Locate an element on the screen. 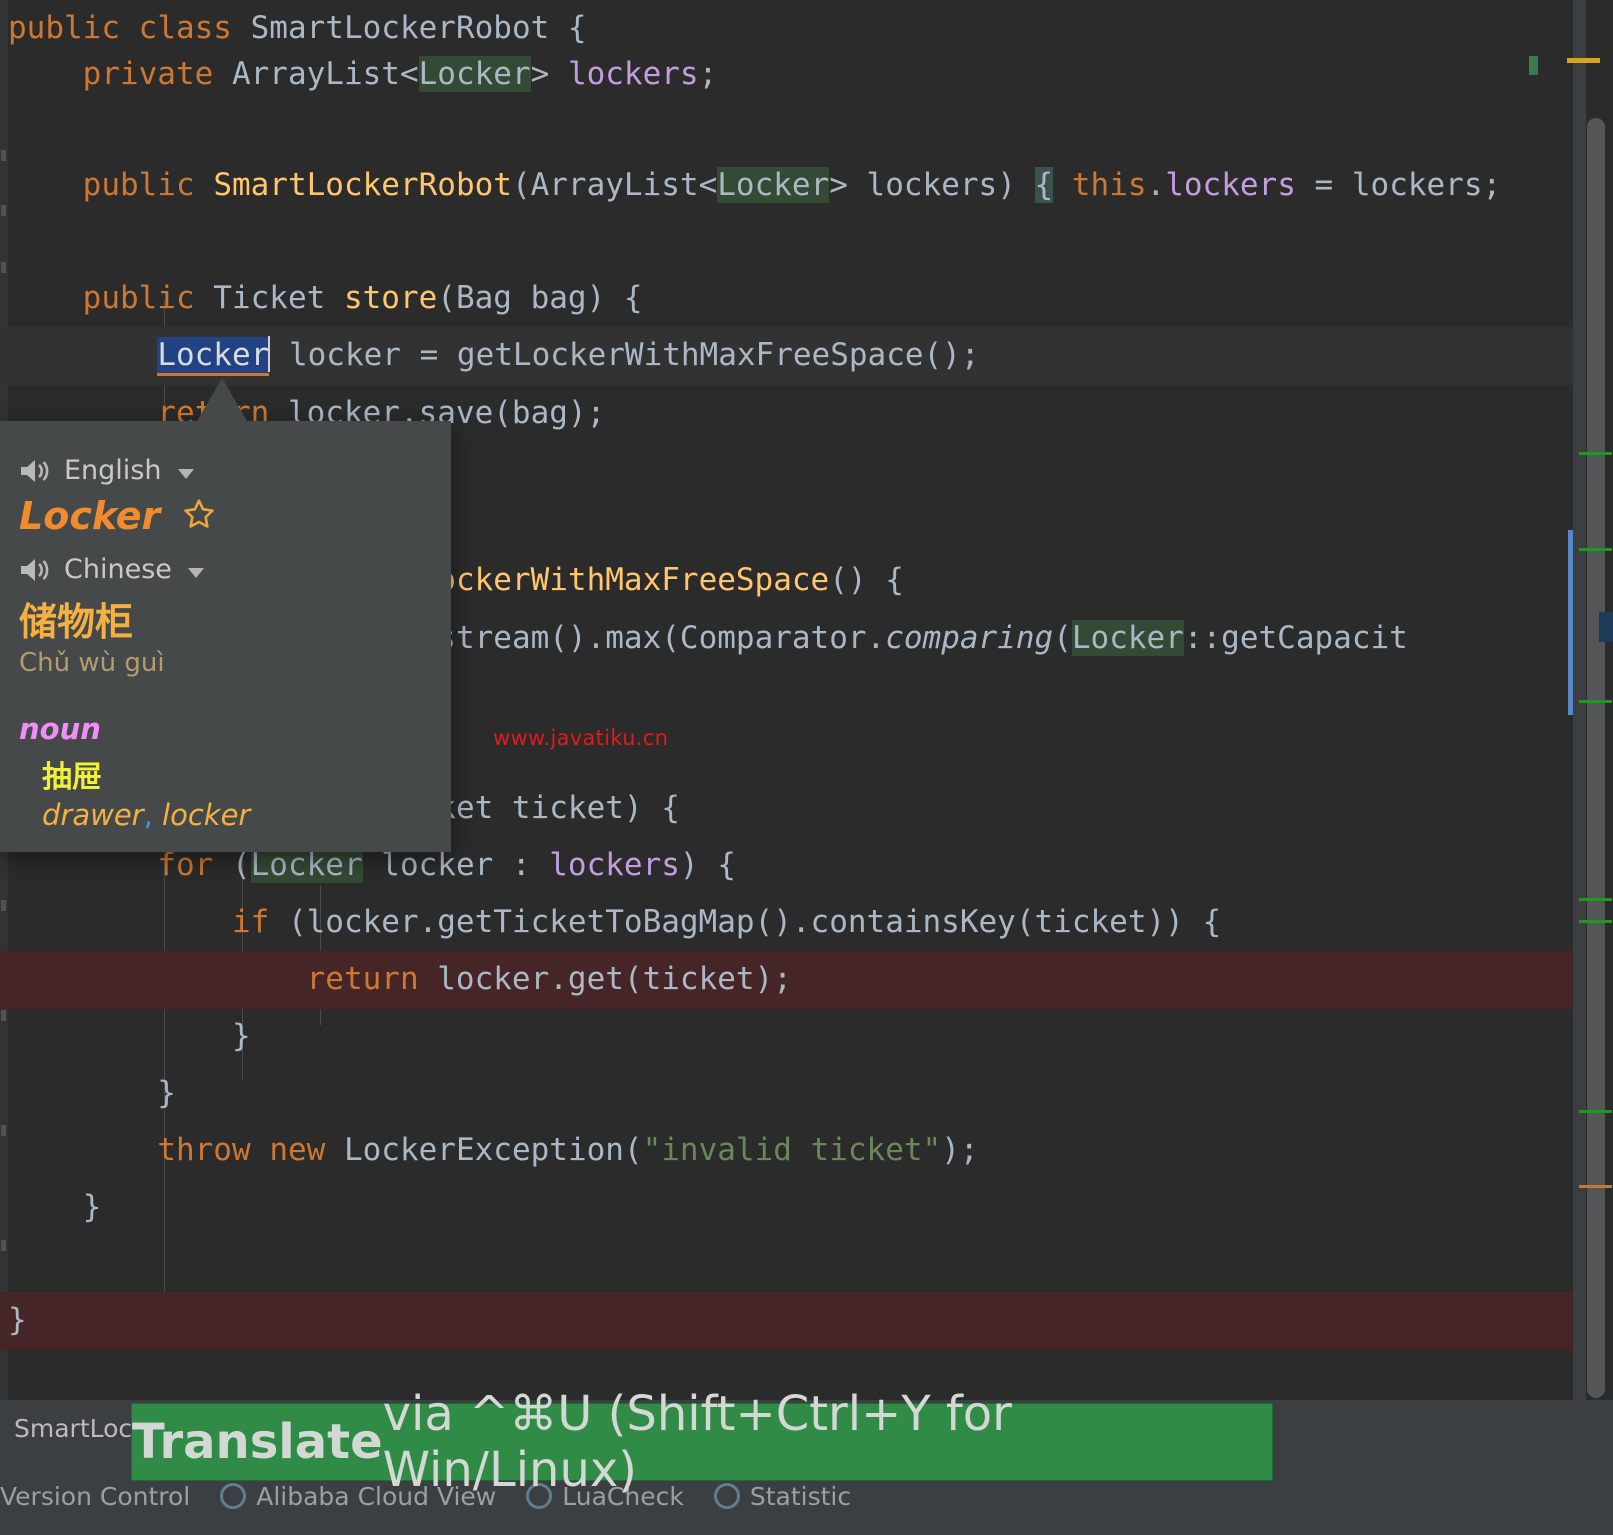 This screenshot has height=1535, width=1613. vcs-change-marker is located at coordinates (1570, 622).